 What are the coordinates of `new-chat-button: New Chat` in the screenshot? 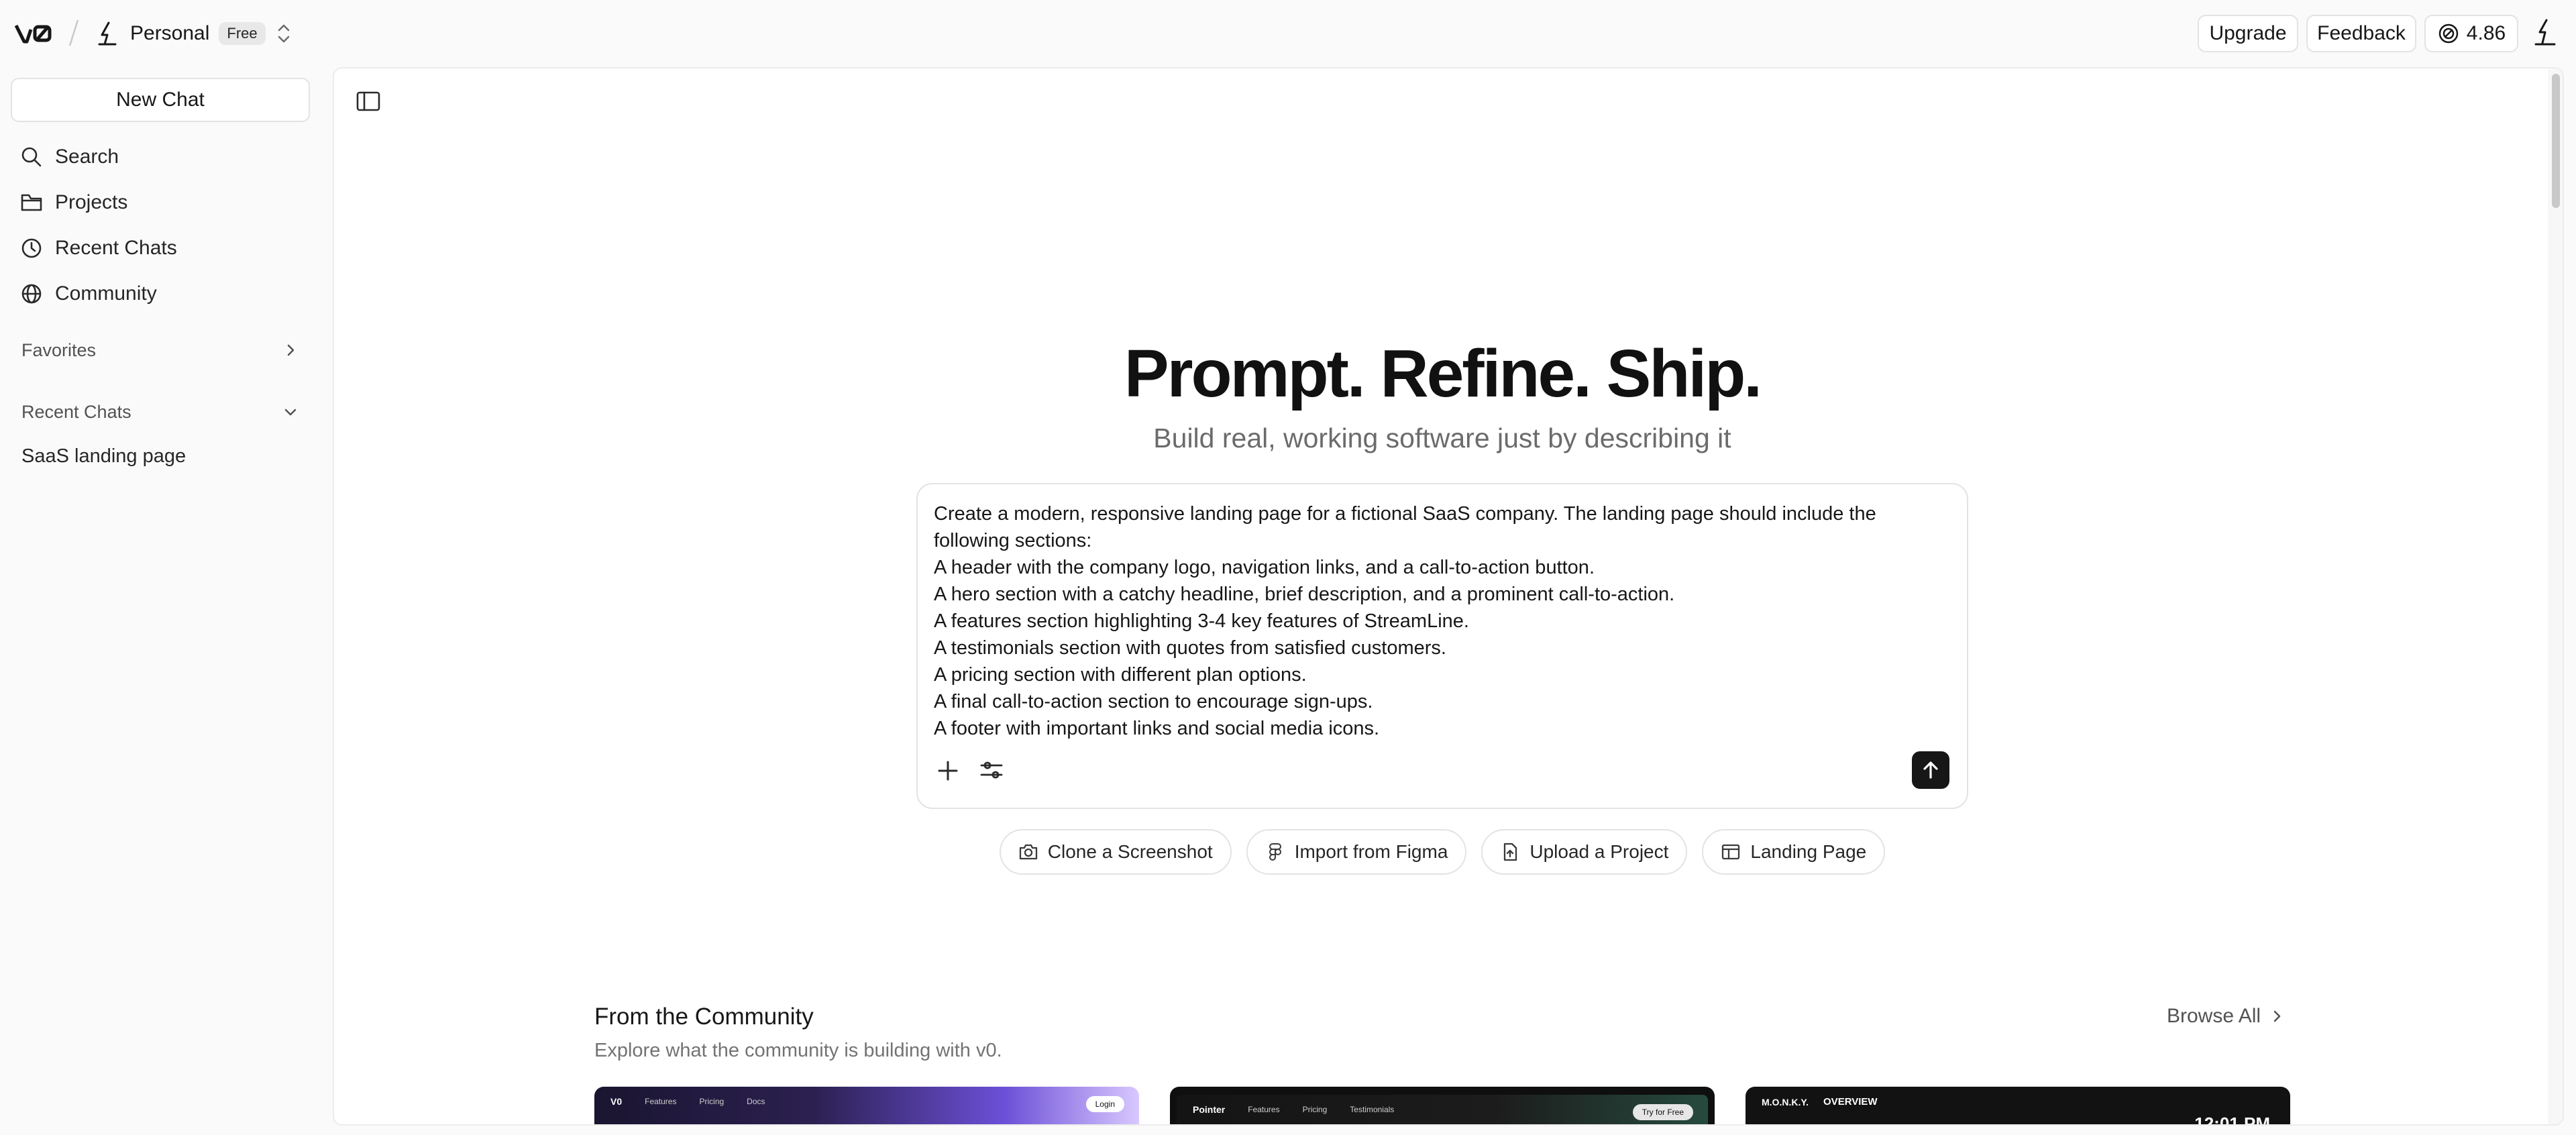 It's located at (160, 100).